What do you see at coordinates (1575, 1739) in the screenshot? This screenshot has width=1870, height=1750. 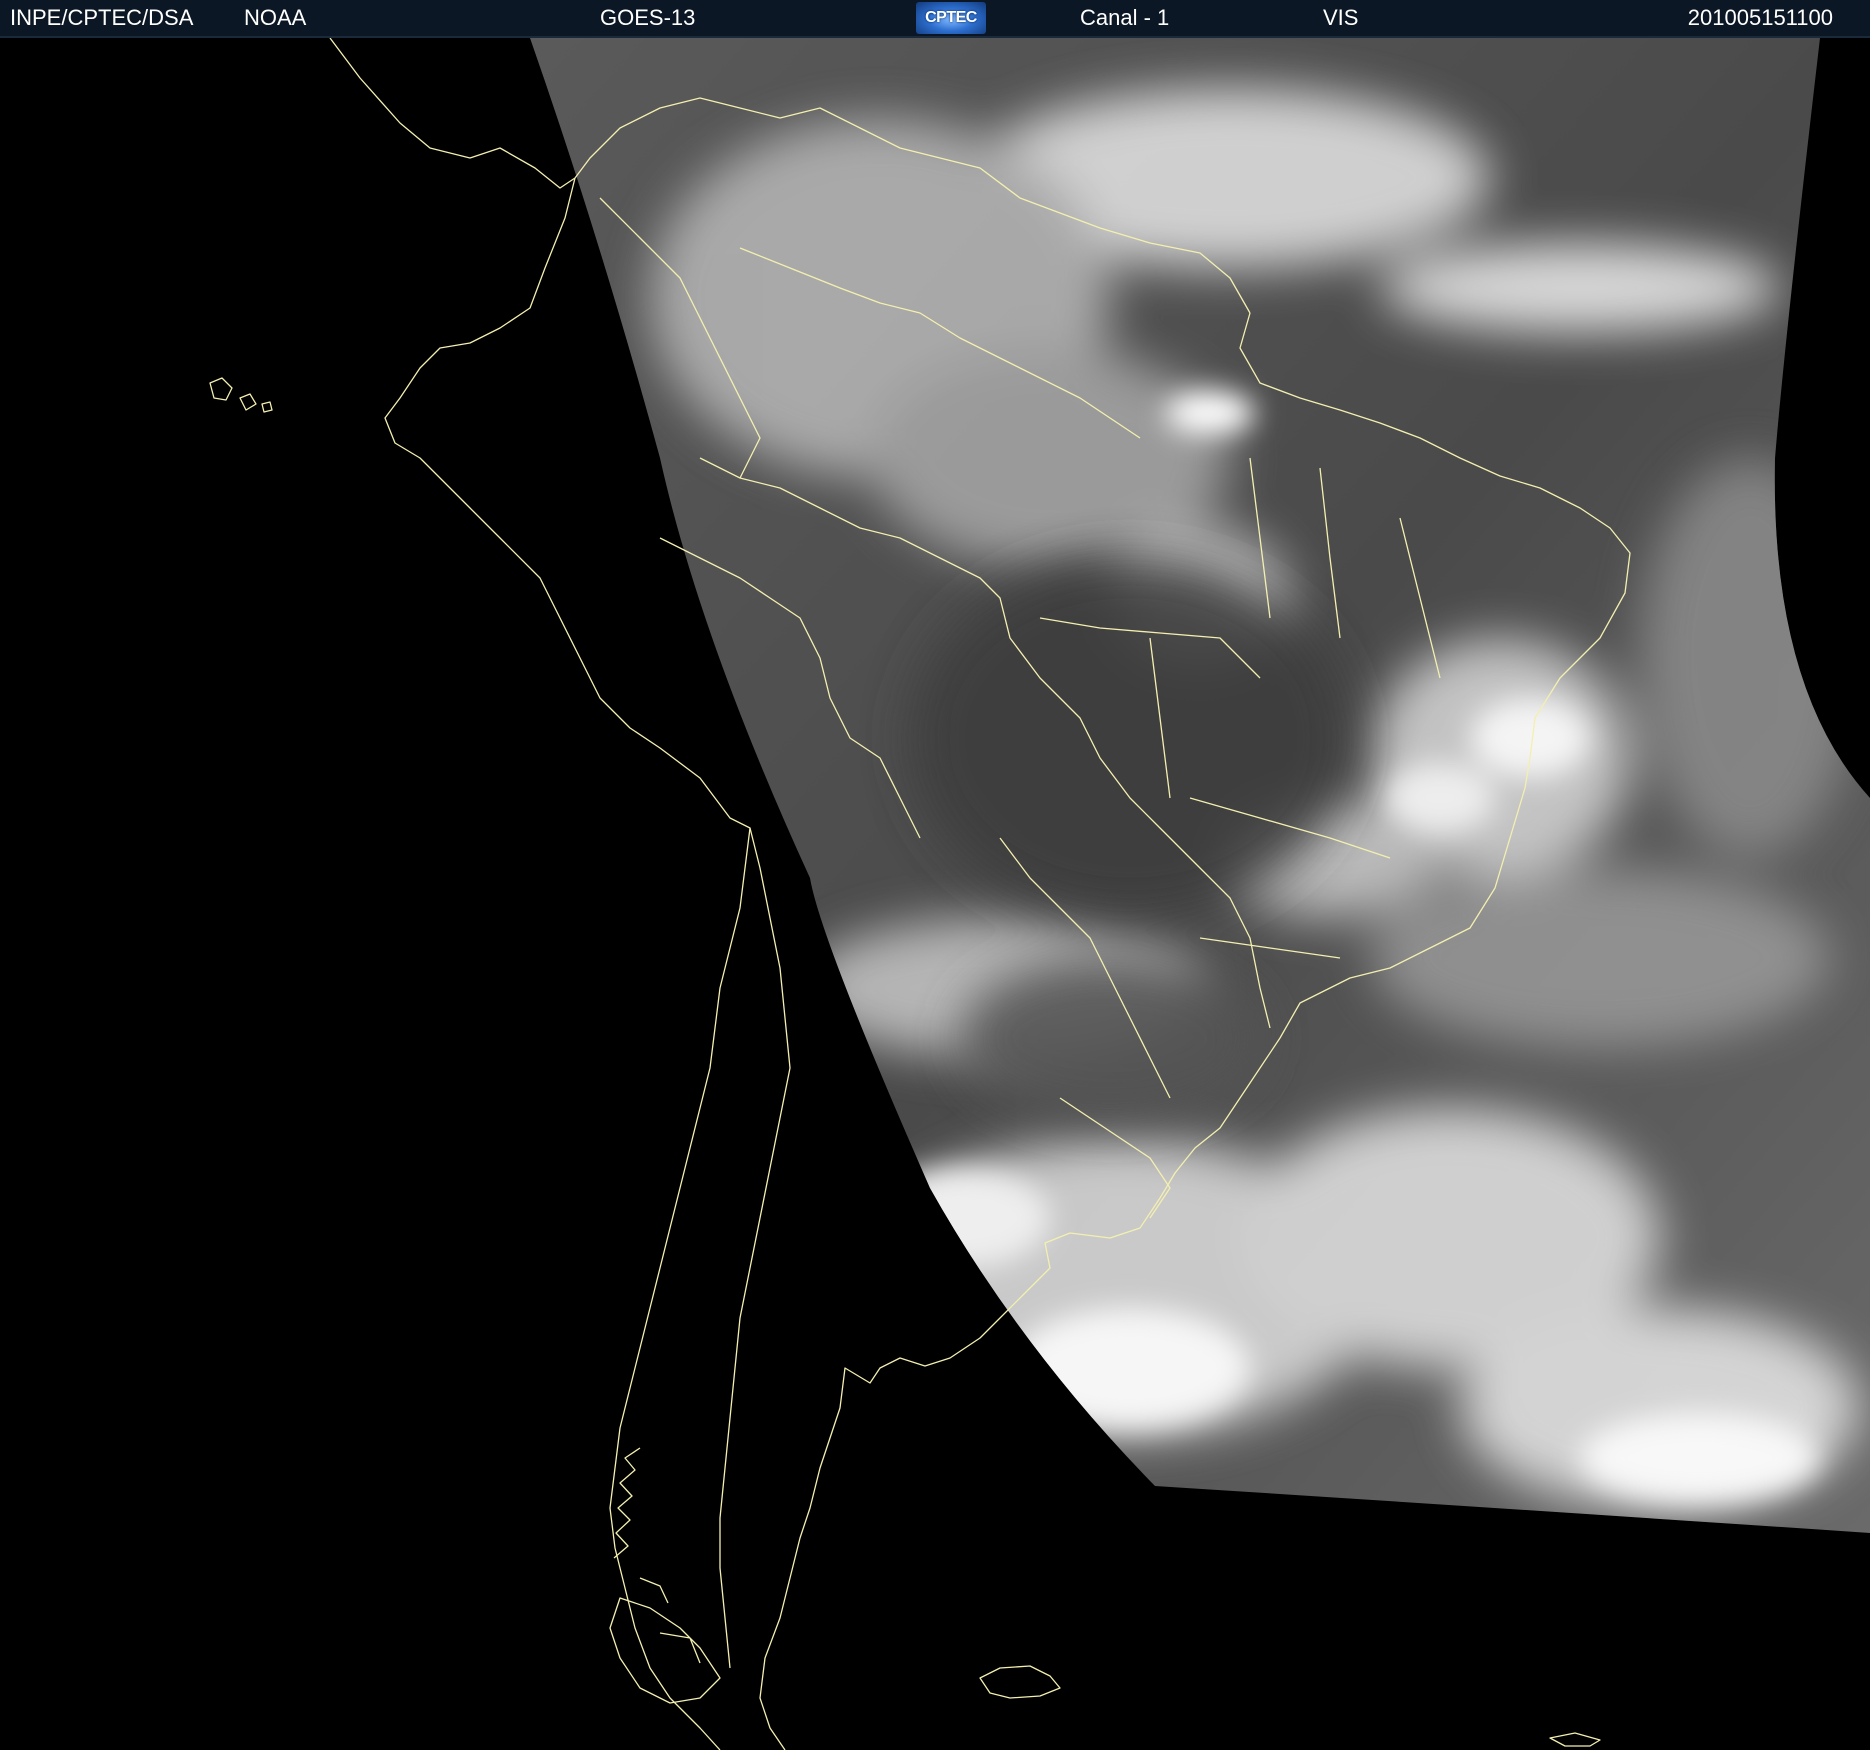 I see `south-georgia` at bounding box center [1575, 1739].